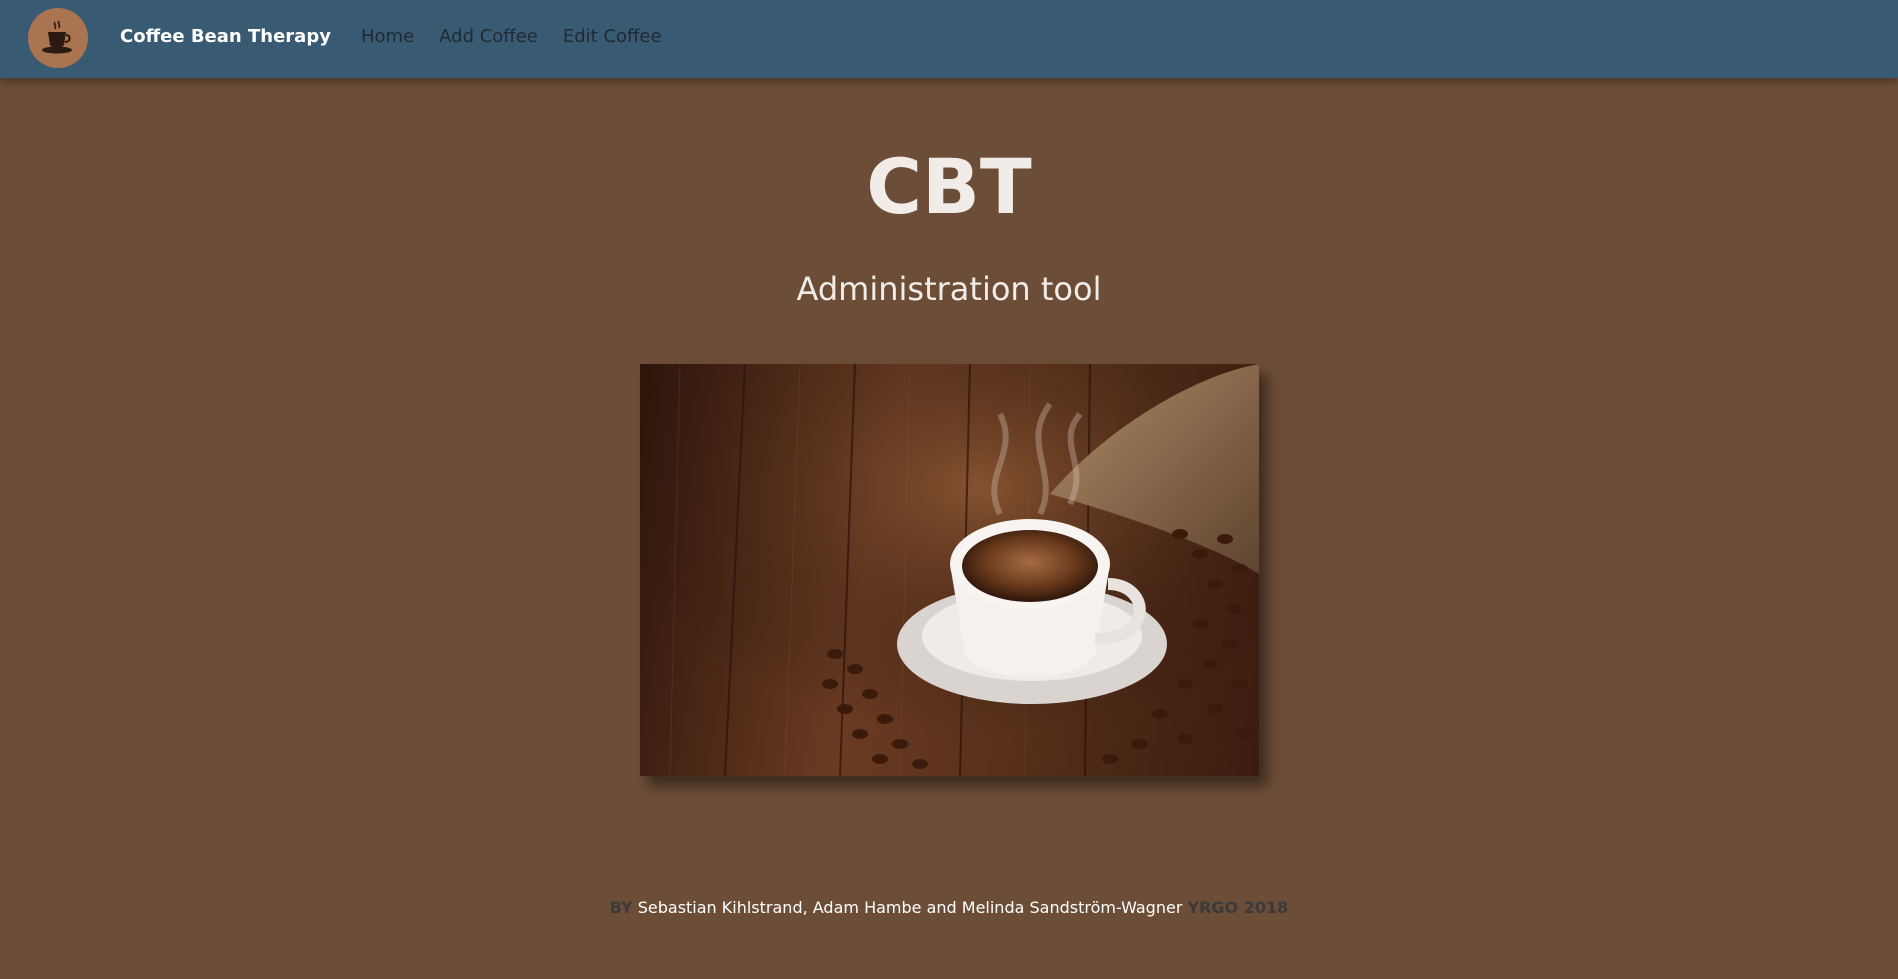  I want to click on logo, so click(58, 38).